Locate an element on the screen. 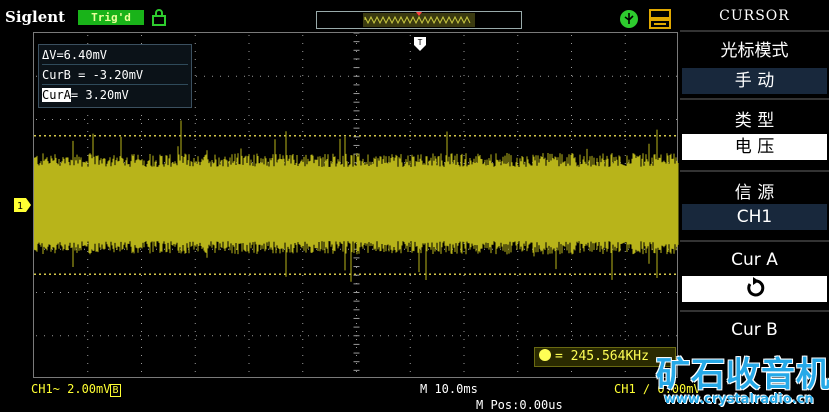  trigger-position-marker: T is located at coordinates (420, 44).